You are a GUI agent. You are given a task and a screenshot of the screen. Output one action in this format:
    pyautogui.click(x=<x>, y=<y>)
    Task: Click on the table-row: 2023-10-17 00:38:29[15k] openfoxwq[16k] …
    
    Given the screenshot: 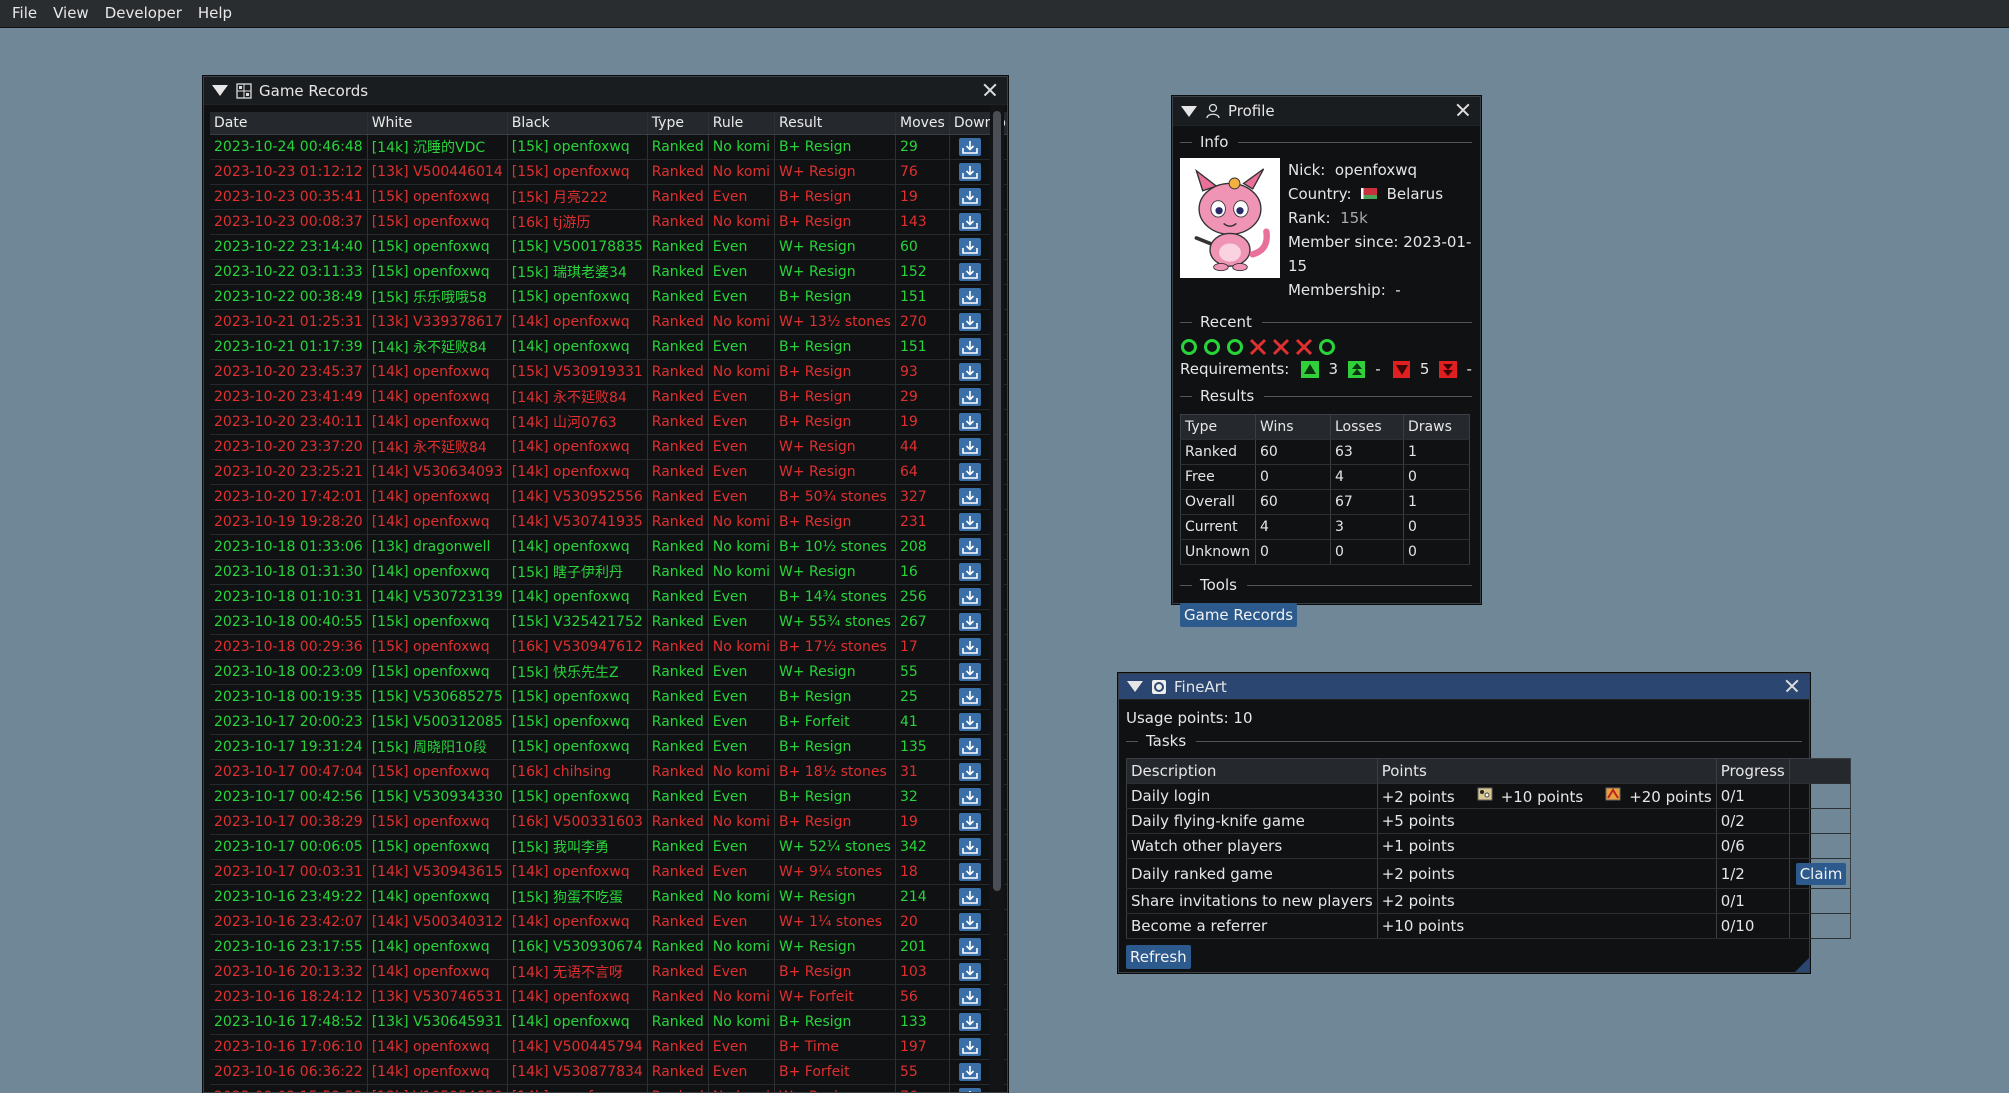 What is the action you would take?
    pyautogui.click(x=609, y=822)
    